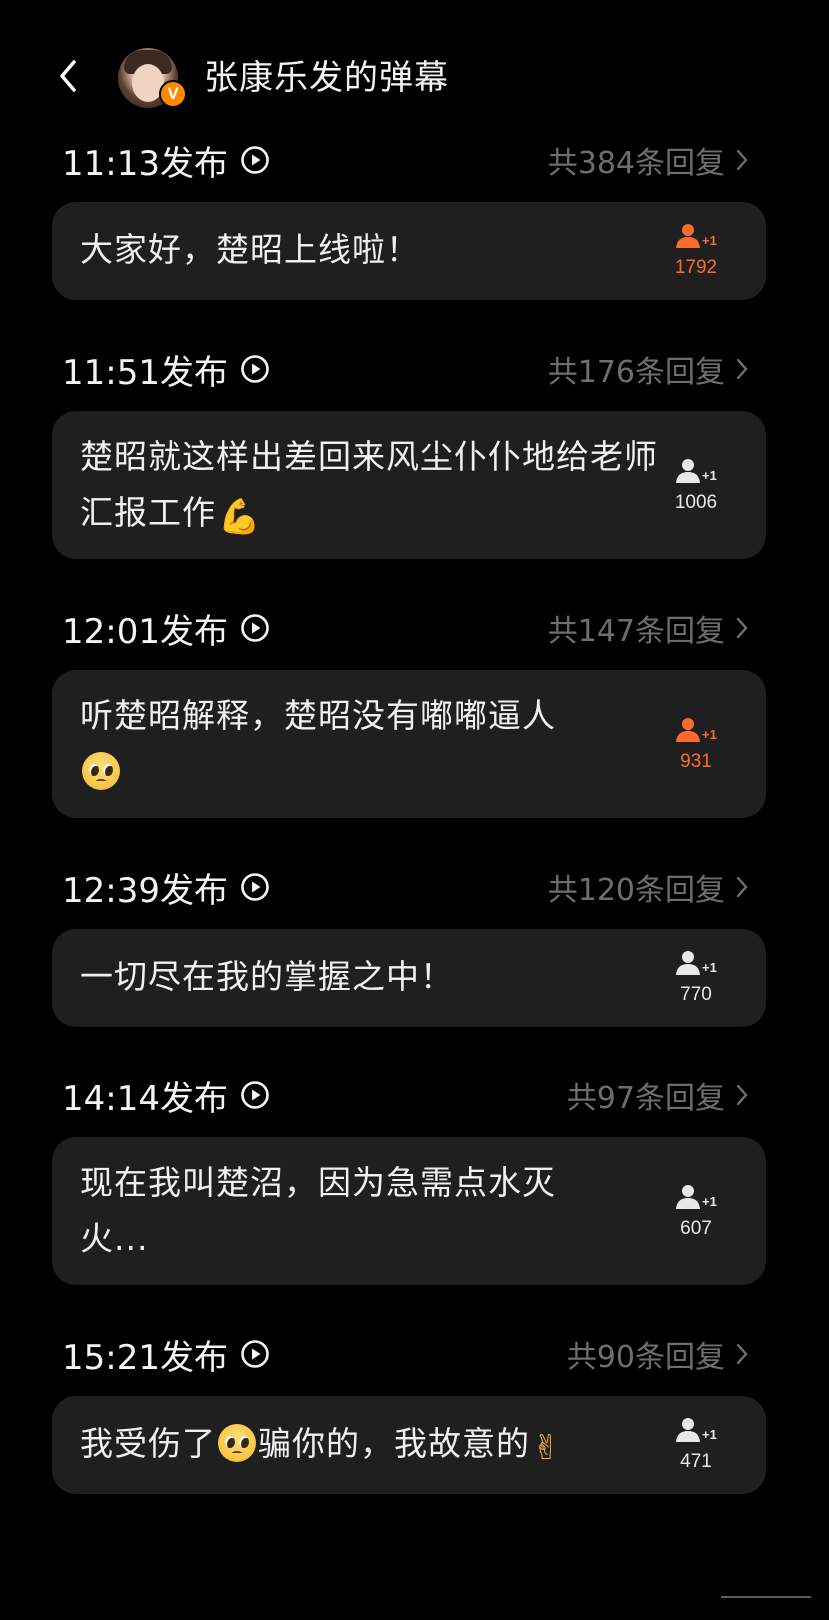  What do you see at coordinates (145, 1357) in the screenshot?
I see `publish-time-label: 15:21发布` at bounding box center [145, 1357].